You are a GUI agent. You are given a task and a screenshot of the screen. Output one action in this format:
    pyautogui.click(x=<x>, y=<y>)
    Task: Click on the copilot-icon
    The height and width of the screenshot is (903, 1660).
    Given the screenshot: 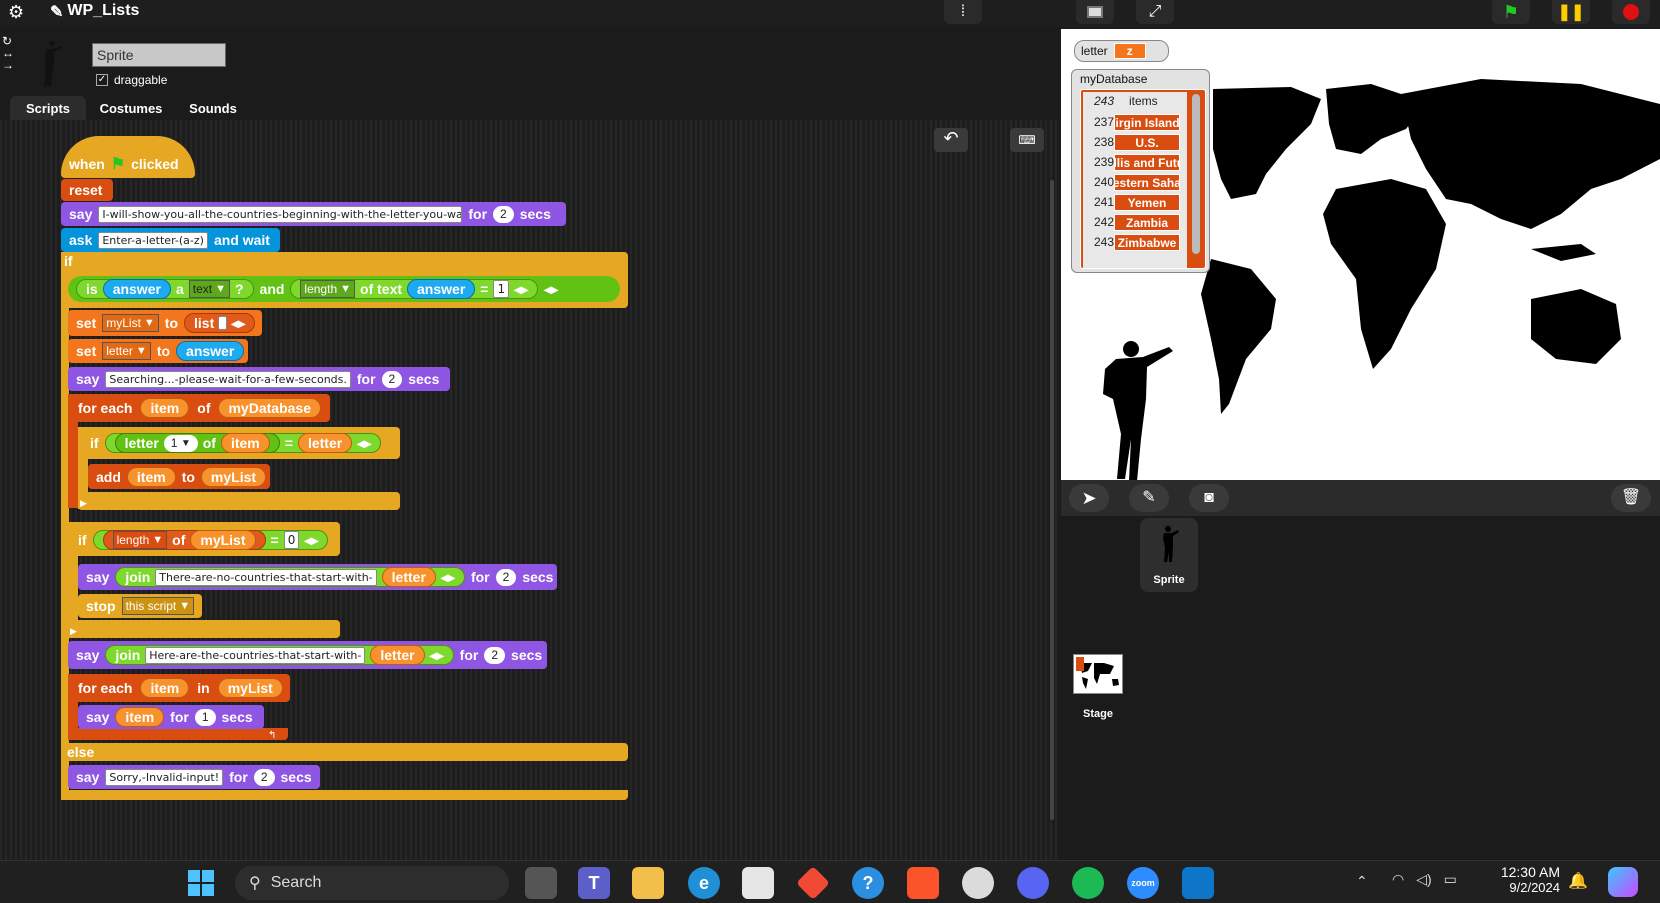 What is the action you would take?
    pyautogui.click(x=1623, y=882)
    